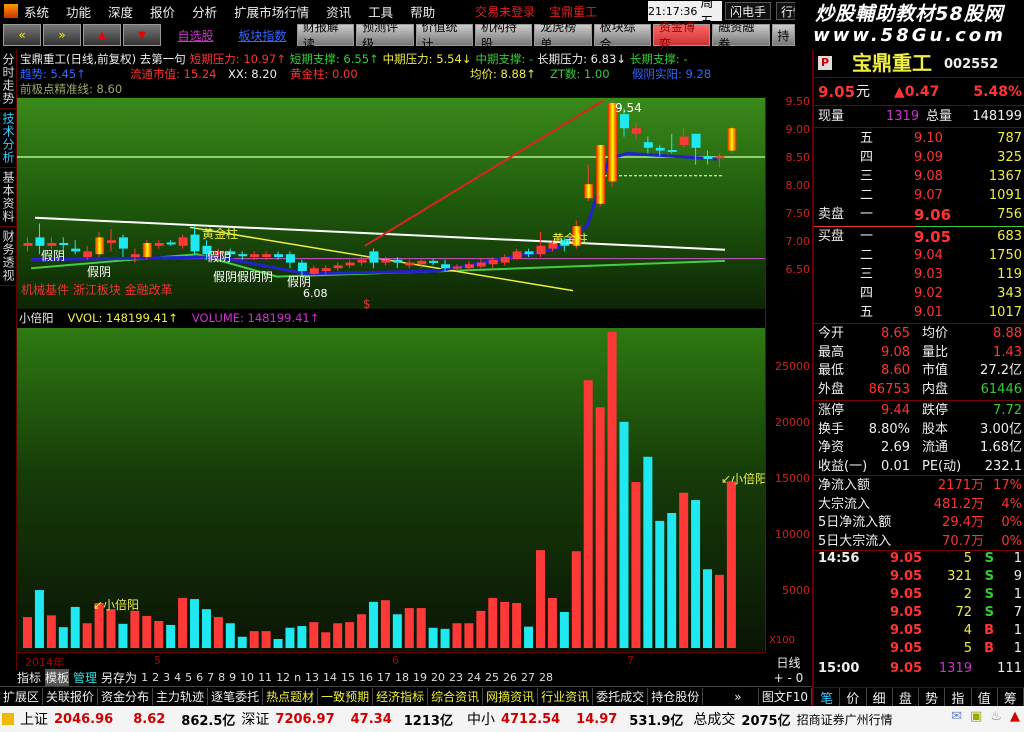  What do you see at coordinates (366, 677) in the screenshot?
I see `indicator-slot: 16` at bounding box center [366, 677].